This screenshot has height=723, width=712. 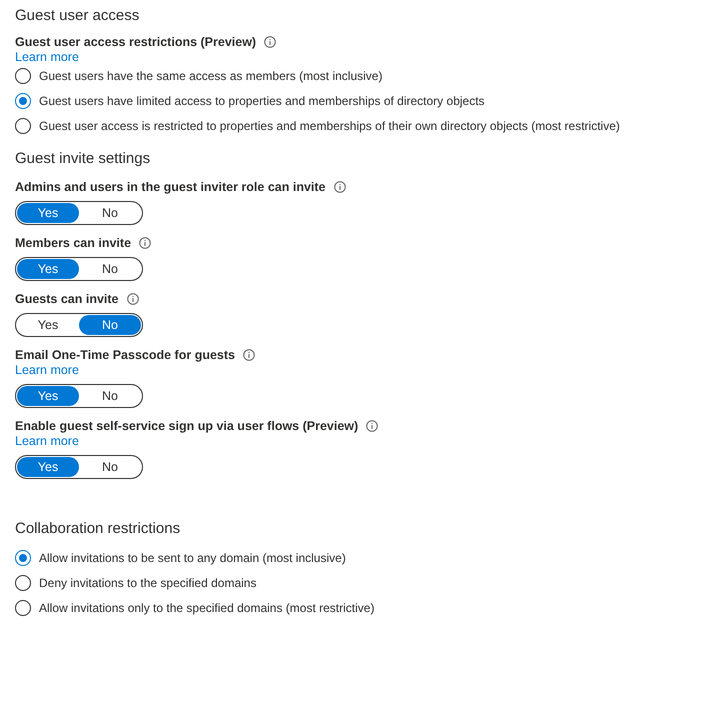 I want to click on setting-label: Guest user access restrictions (Preview), so click(x=135, y=42).